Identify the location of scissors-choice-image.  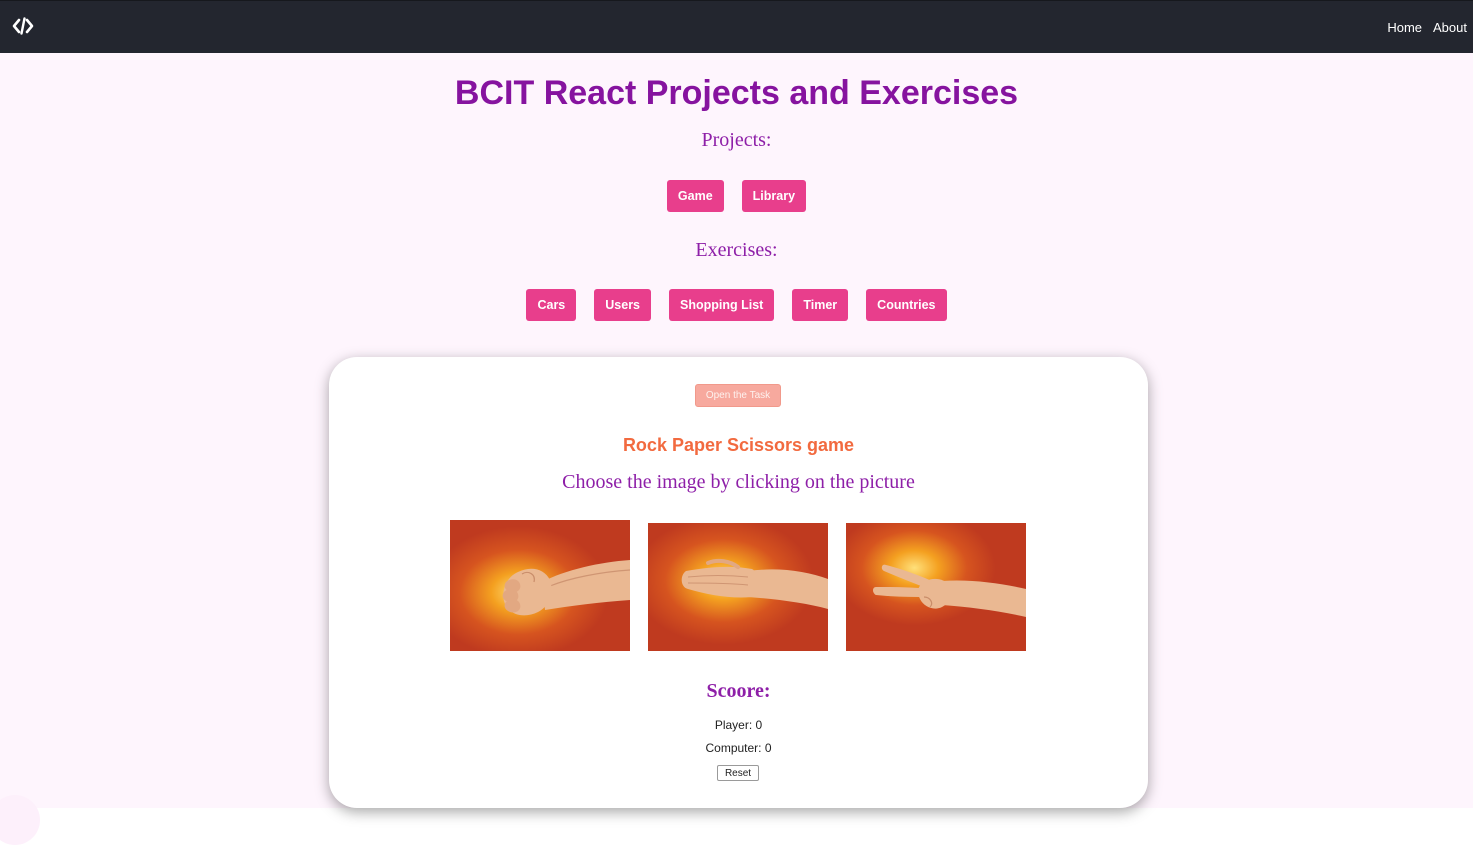
(936, 587).